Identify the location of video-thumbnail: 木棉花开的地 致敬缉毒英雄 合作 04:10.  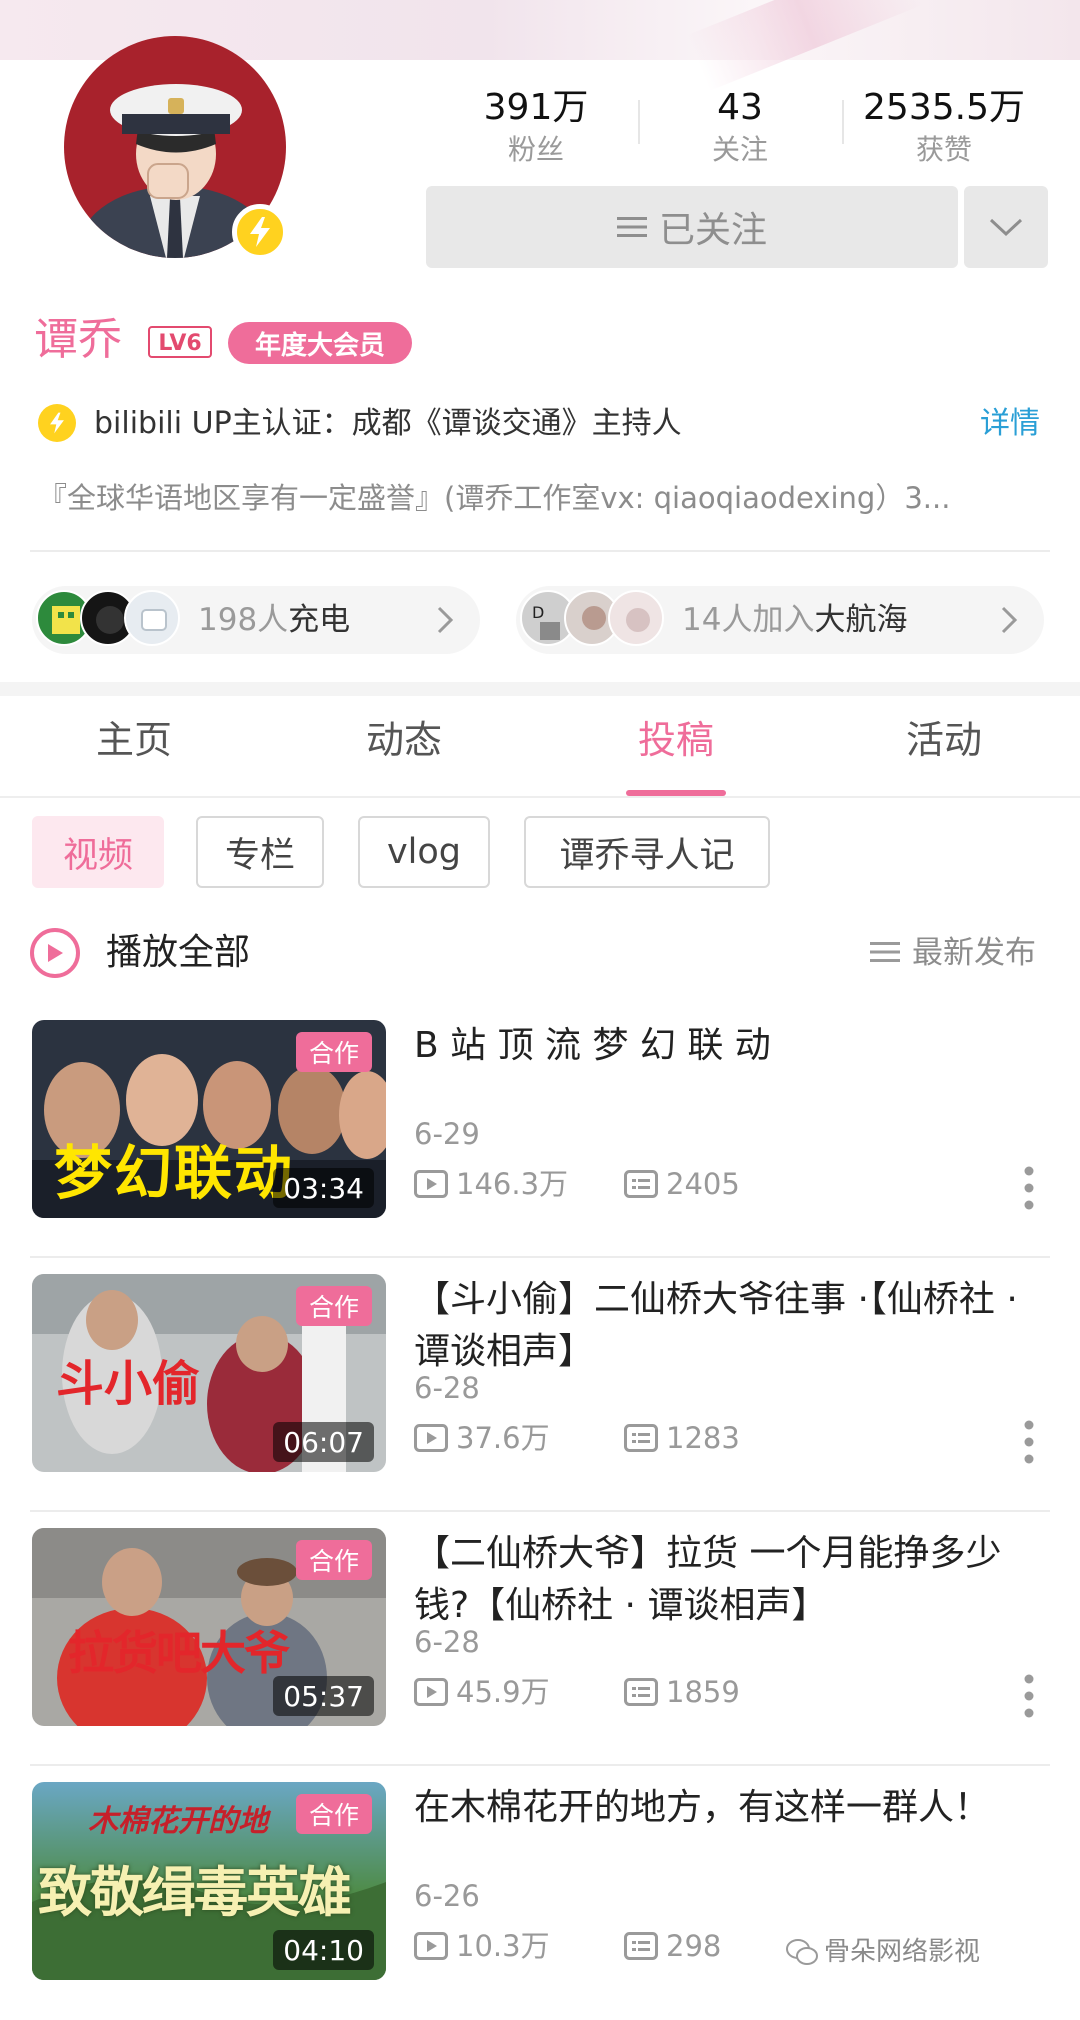
(209, 1881).